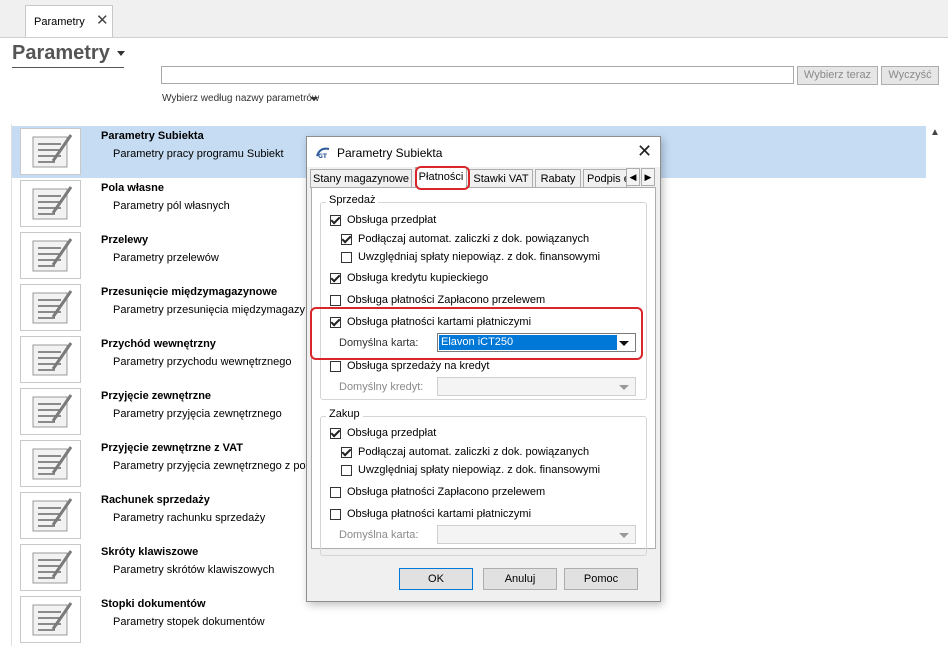 This screenshot has height=646, width=948. I want to click on tab-stany-magazynowe: Stany magazynowe, so click(361, 178).